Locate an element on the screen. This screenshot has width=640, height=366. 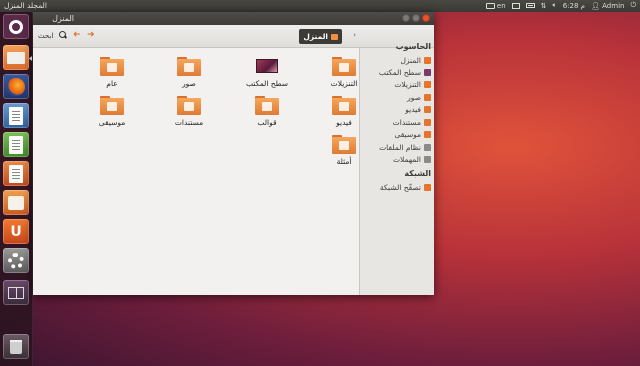
file-label: صور is located at coordinates (189, 83).